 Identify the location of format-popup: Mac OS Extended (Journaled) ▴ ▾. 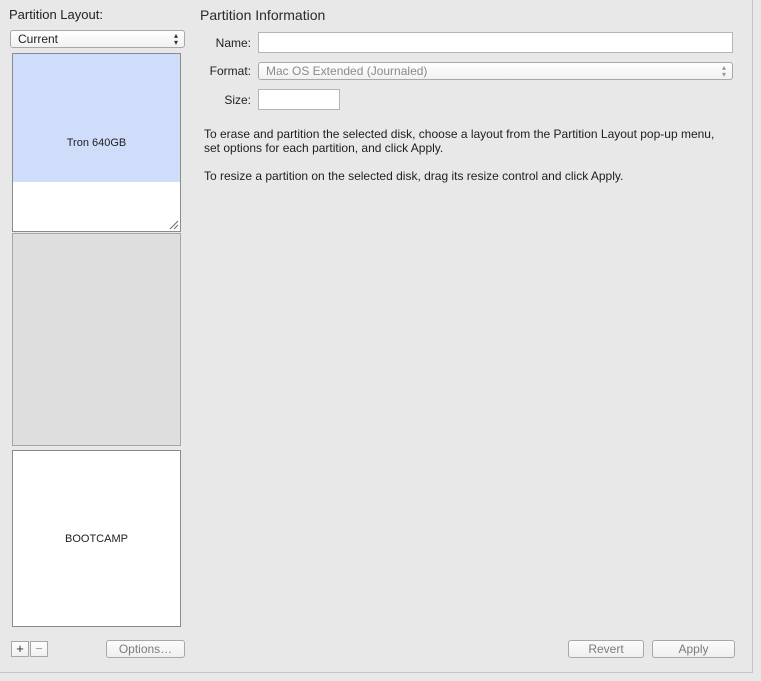
(495, 71).